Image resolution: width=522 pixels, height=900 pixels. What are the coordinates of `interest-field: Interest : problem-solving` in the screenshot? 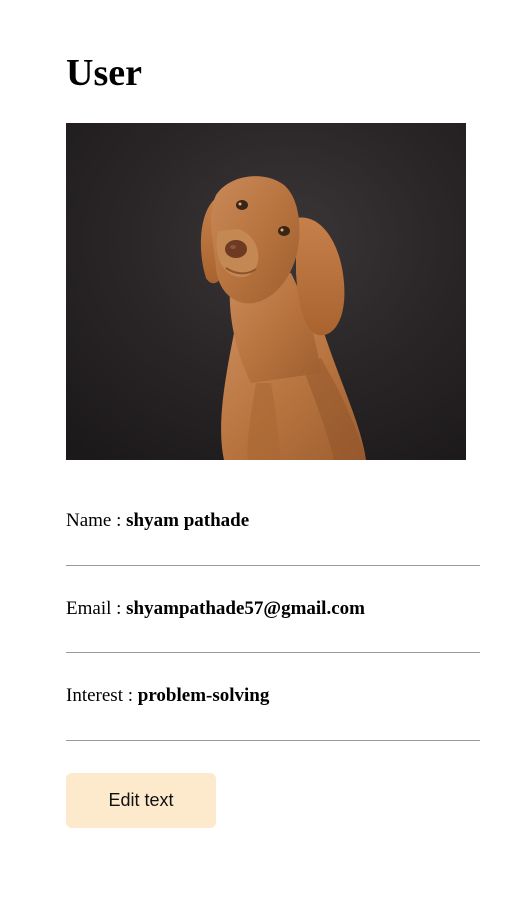 It's located at (273, 696).